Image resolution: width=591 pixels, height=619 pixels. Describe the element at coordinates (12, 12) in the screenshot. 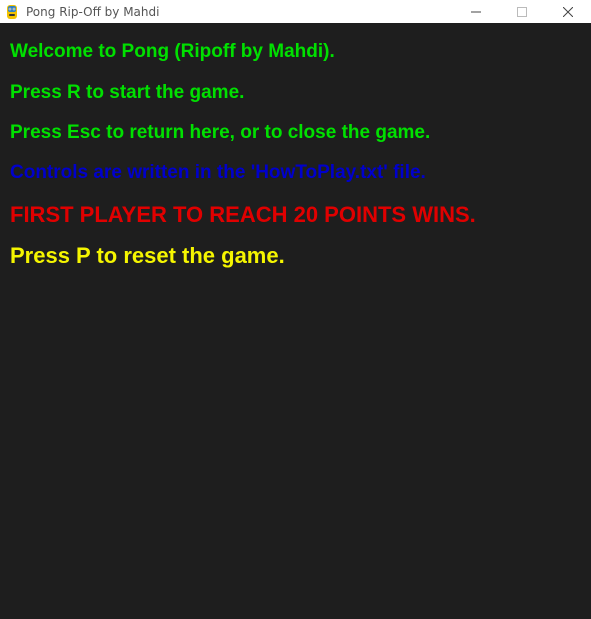

I see `pygame-snake-icon` at that location.